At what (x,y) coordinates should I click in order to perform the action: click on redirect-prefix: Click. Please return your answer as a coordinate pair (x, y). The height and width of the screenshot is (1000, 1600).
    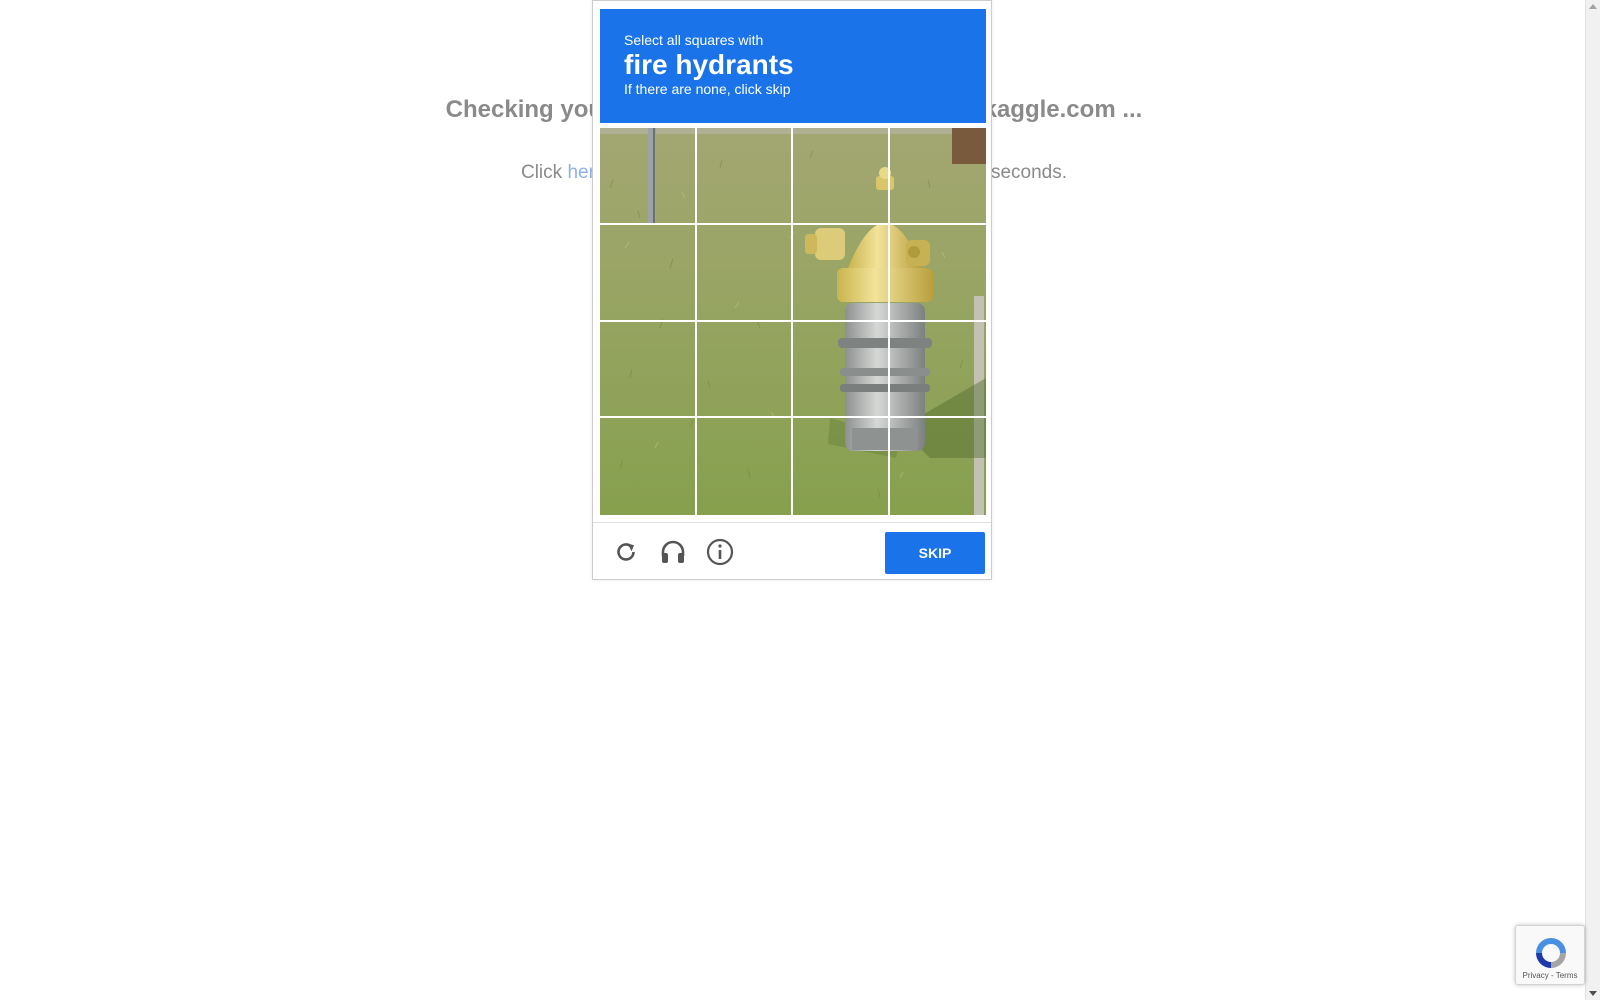
    Looking at the image, I should click on (544, 172).